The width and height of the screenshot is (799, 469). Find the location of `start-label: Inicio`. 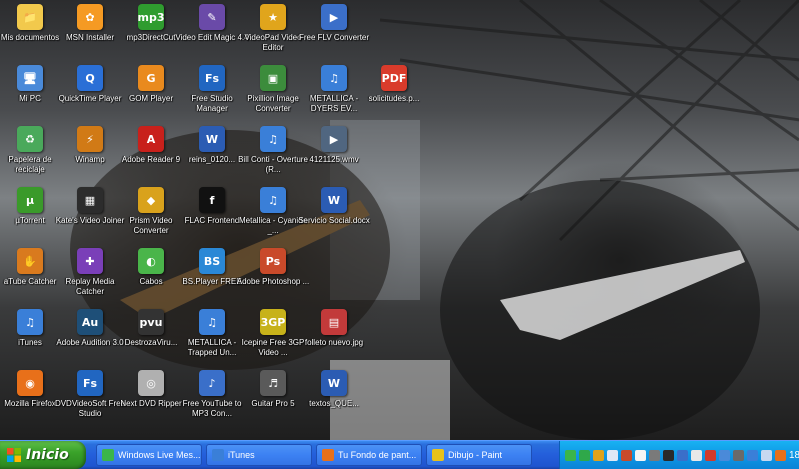

start-label: Inicio is located at coordinates (47, 455).